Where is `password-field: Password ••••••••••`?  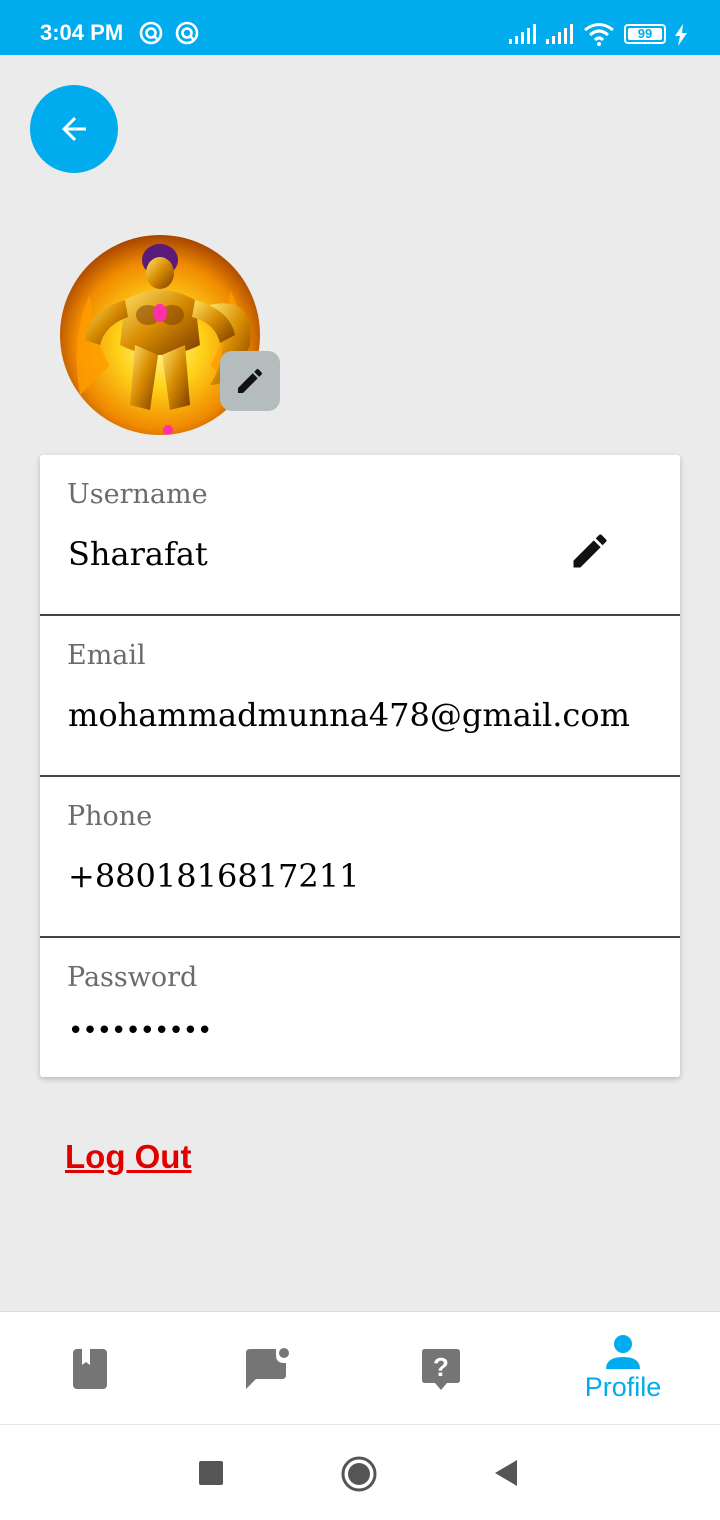 password-field: Password •••••••••• is located at coordinates (360, 1018).